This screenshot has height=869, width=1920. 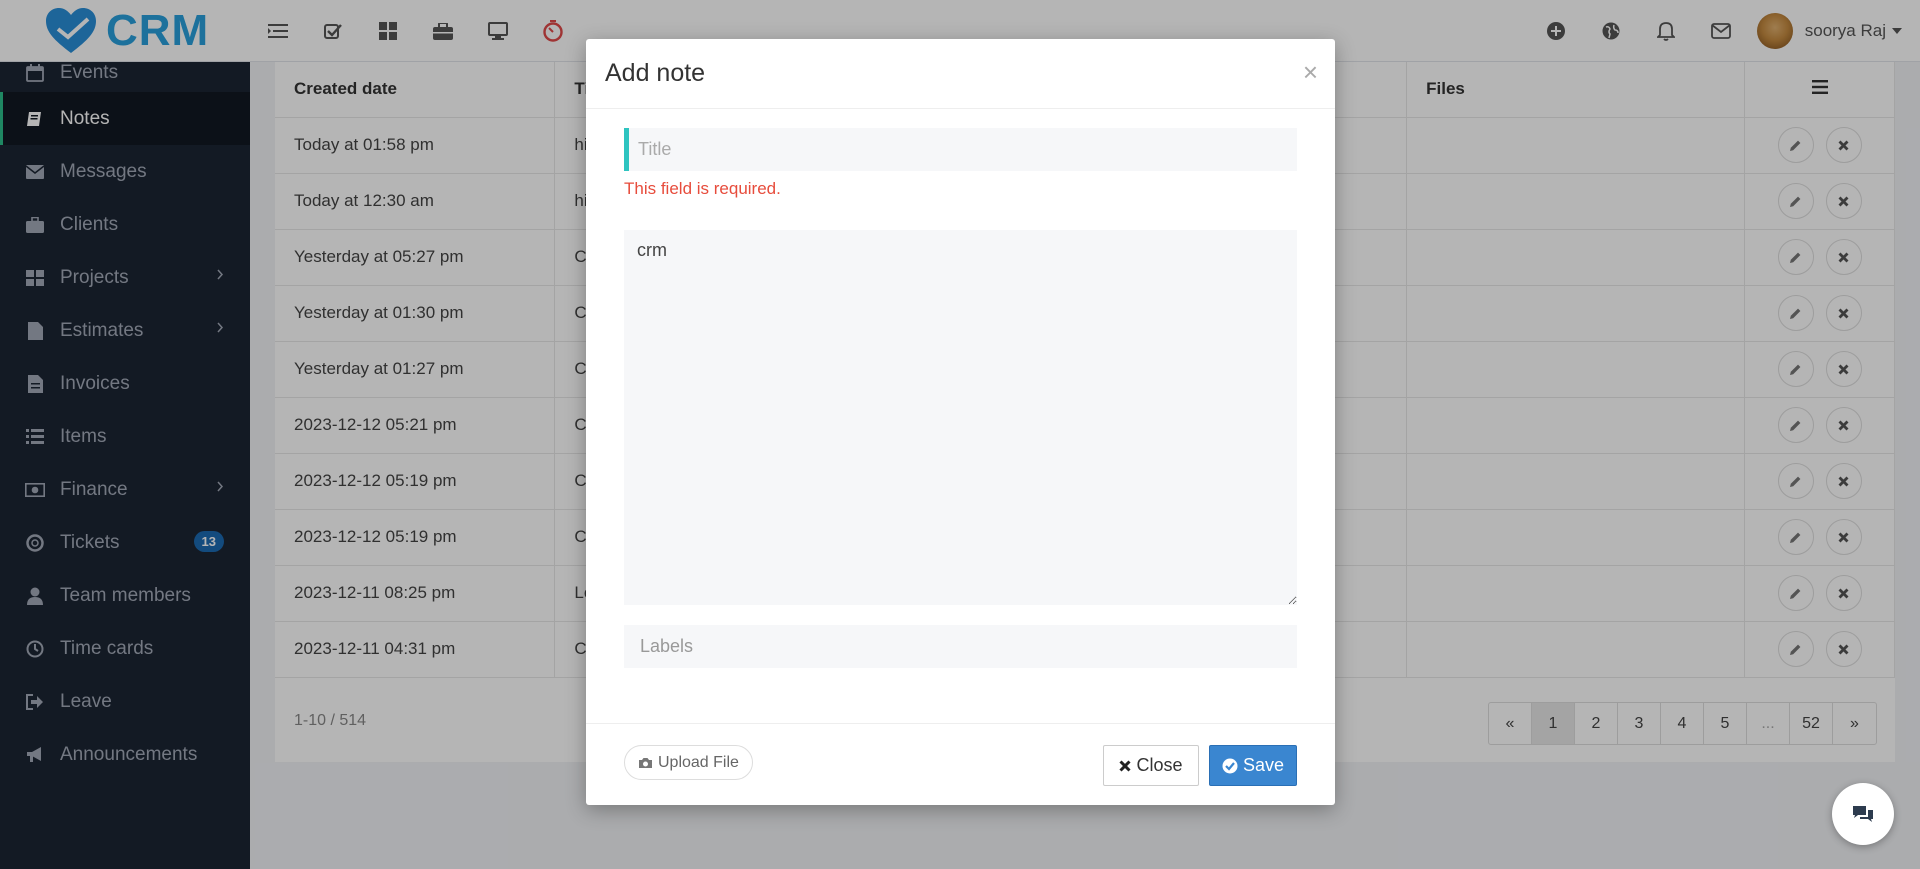 I want to click on title-input, so click(x=960, y=149).